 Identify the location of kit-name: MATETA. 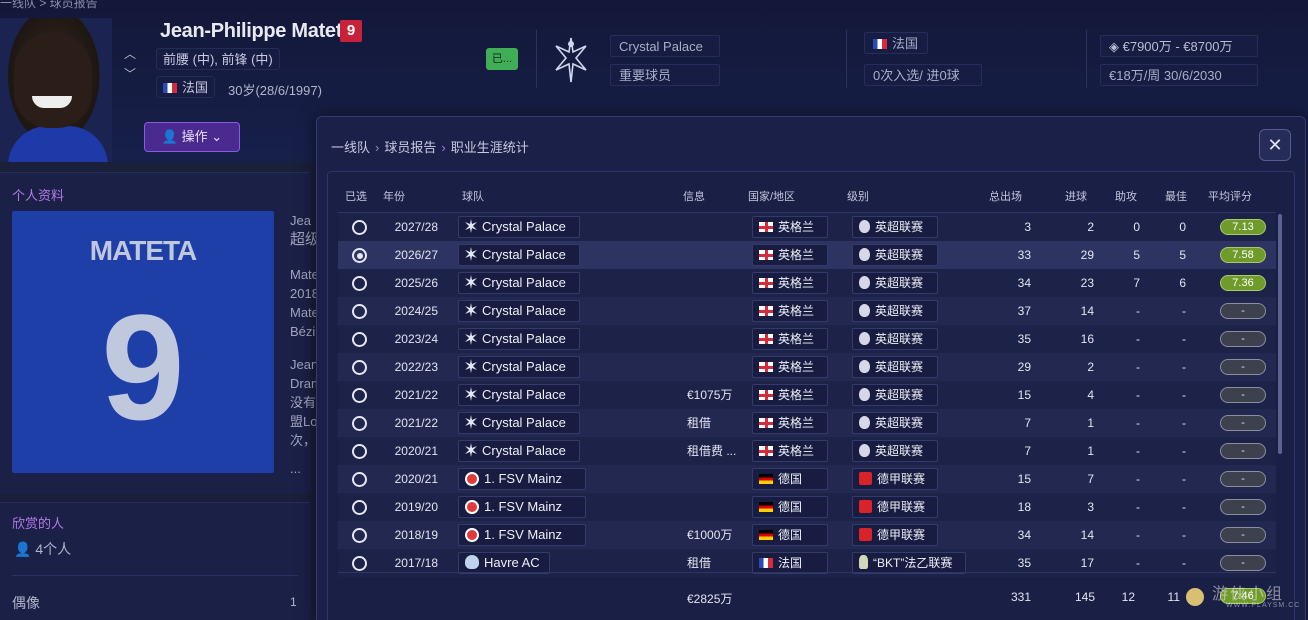
(143, 250).